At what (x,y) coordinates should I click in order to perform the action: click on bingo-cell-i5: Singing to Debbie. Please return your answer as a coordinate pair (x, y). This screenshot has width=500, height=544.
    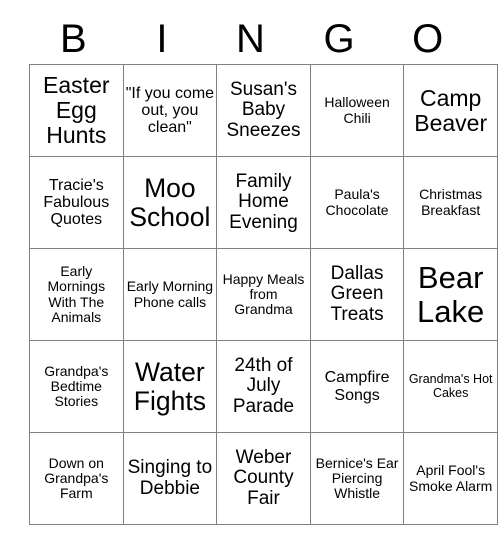
    Looking at the image, I should click on (170, 478).